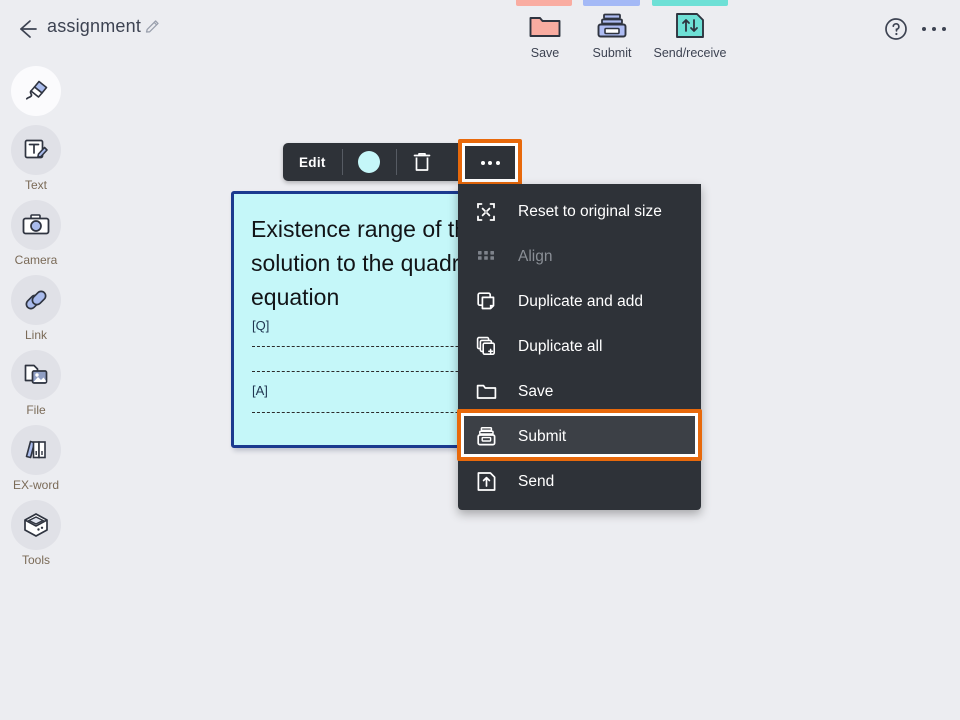  What do you see at coordinates (612, 53) in the screenshot?
I see `toolbar-submit-label: Submit` at bounding box center [612, 53].